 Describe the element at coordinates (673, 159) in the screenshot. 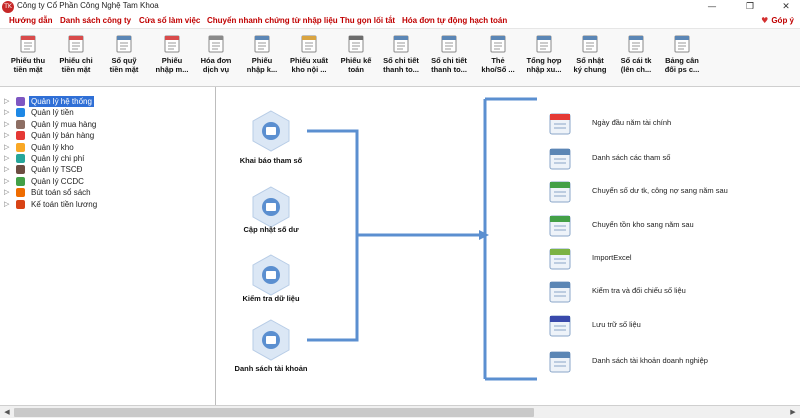

I see `action-item-1: Danh sách các tham số` at that location.